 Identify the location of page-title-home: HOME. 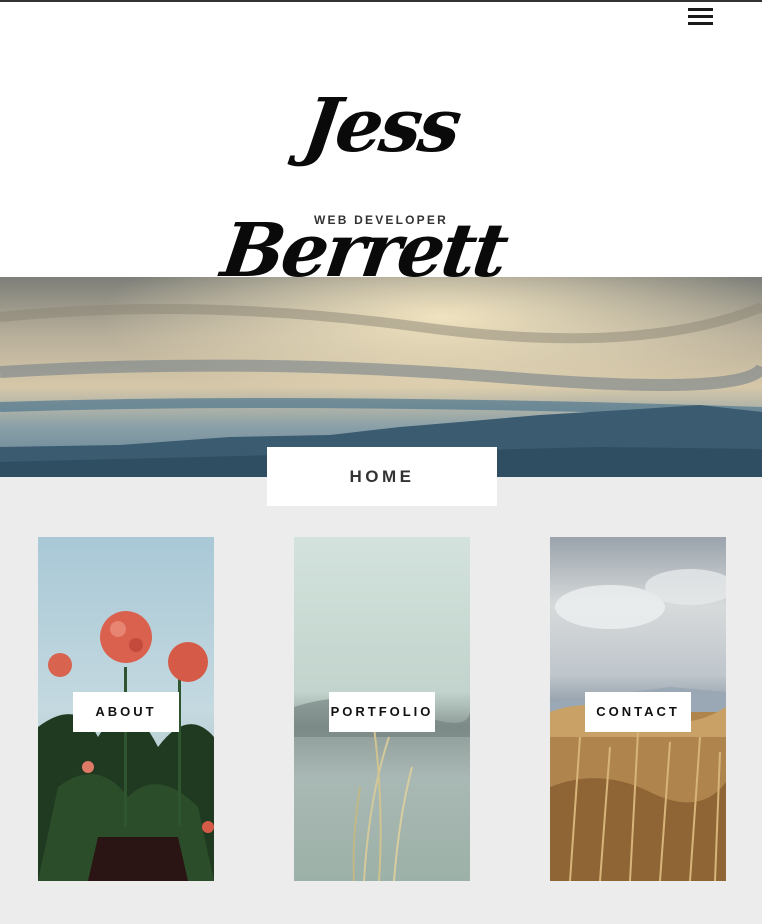
(382, 476).